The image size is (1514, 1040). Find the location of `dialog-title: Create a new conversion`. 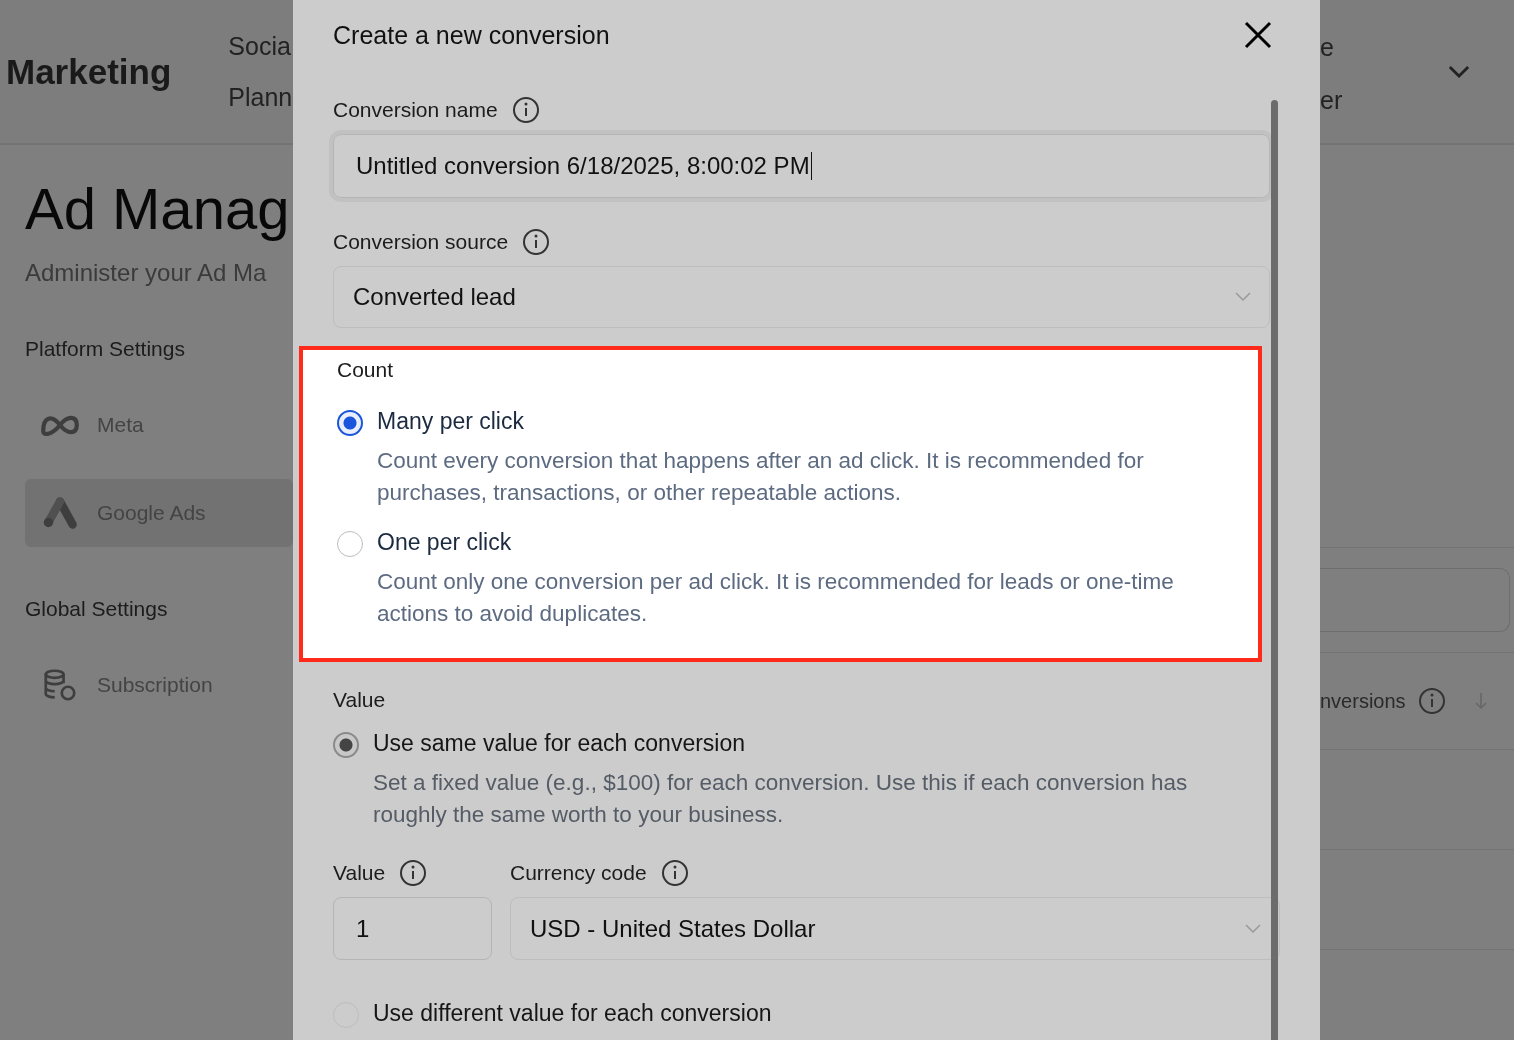

dialog-title: Create a new conversion is located at coordinates (471, 35).